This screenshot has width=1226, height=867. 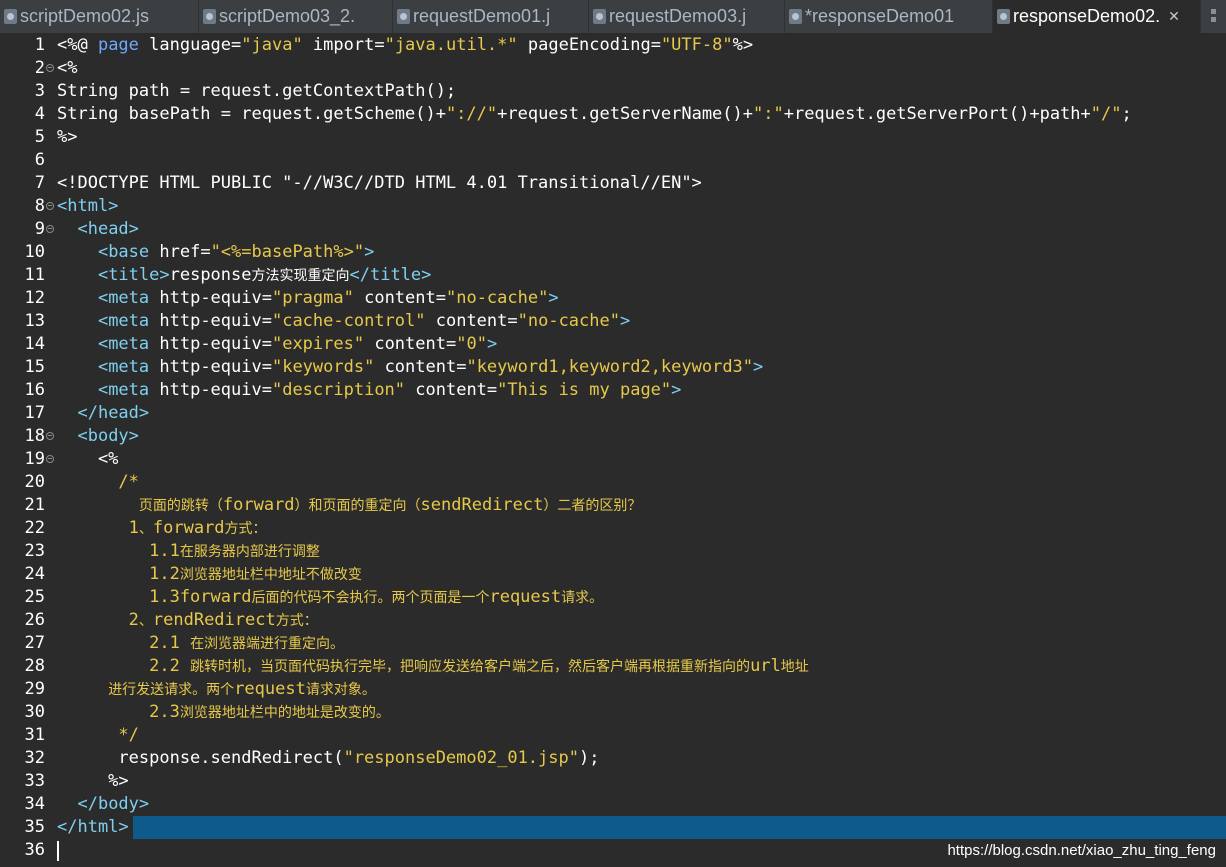 What do you see at coordinates (613, 436) in the screenshot?
I see `code-line: 18 <body>` at bounding box center [613, 436].